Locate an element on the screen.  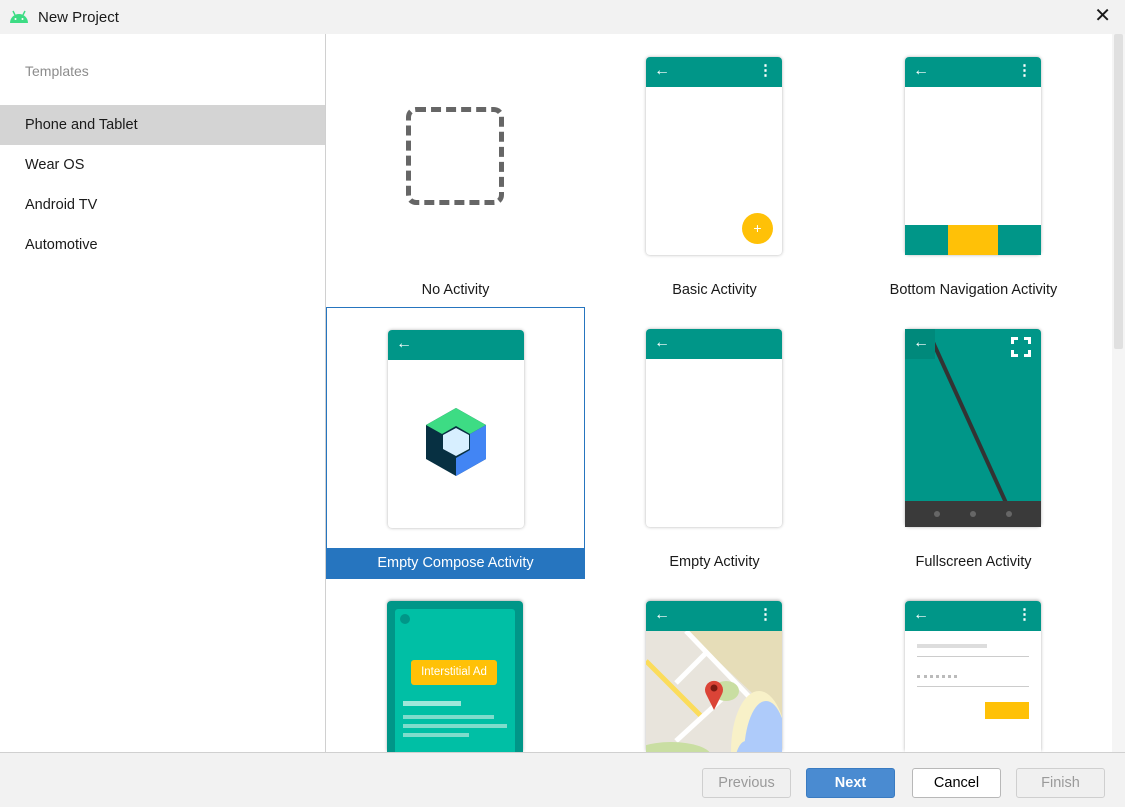
finish-button: Finish is located at coordinates (1060, 783).